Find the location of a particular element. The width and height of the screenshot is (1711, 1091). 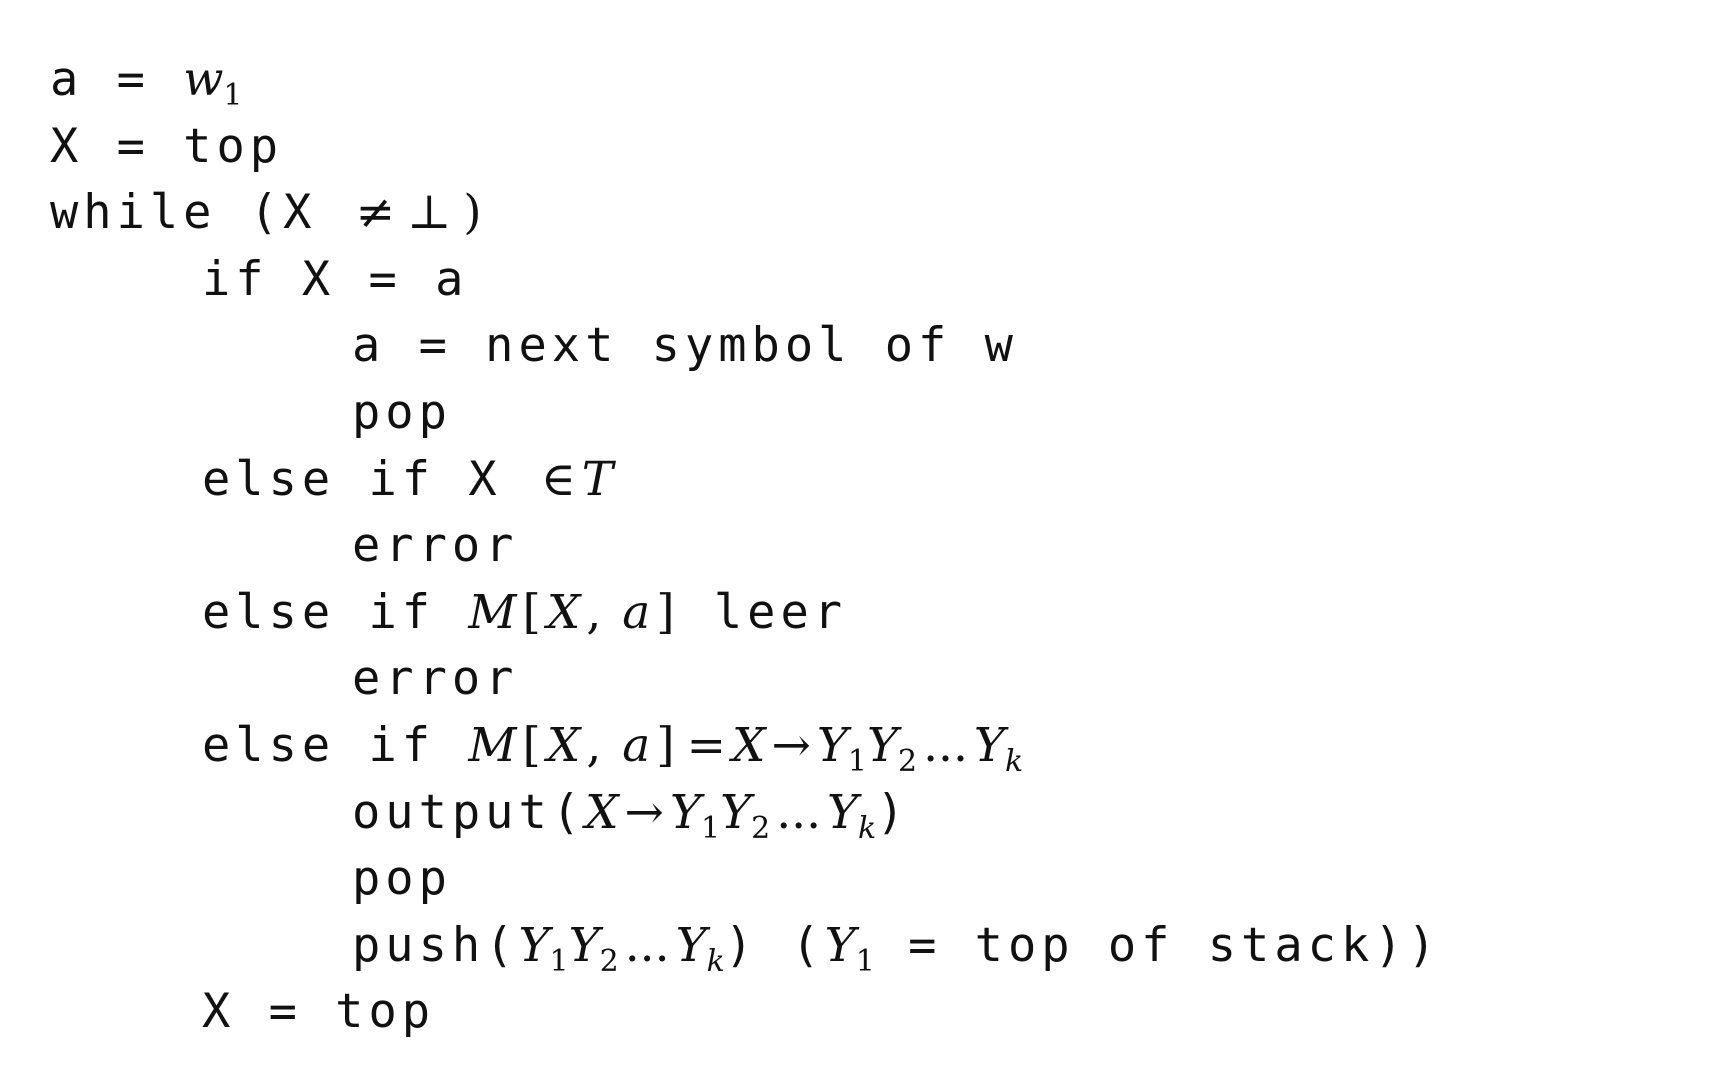

code-line-12: output(X → Y1Y2... Yk) is located at coordinates (870, 813).